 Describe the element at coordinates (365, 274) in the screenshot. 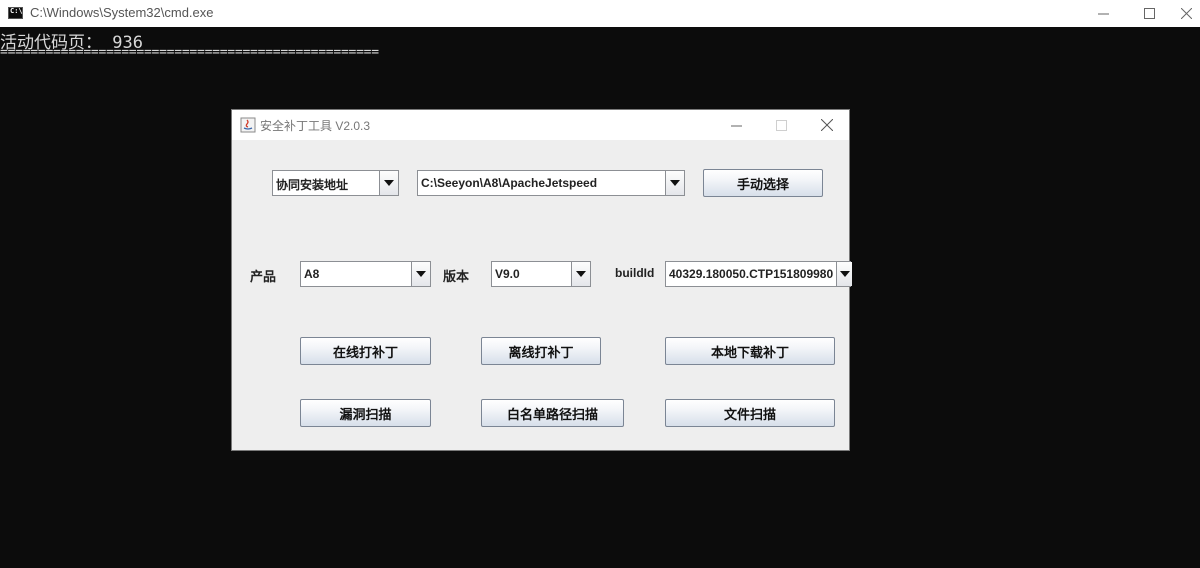

I see `product-select: A8` at that location.